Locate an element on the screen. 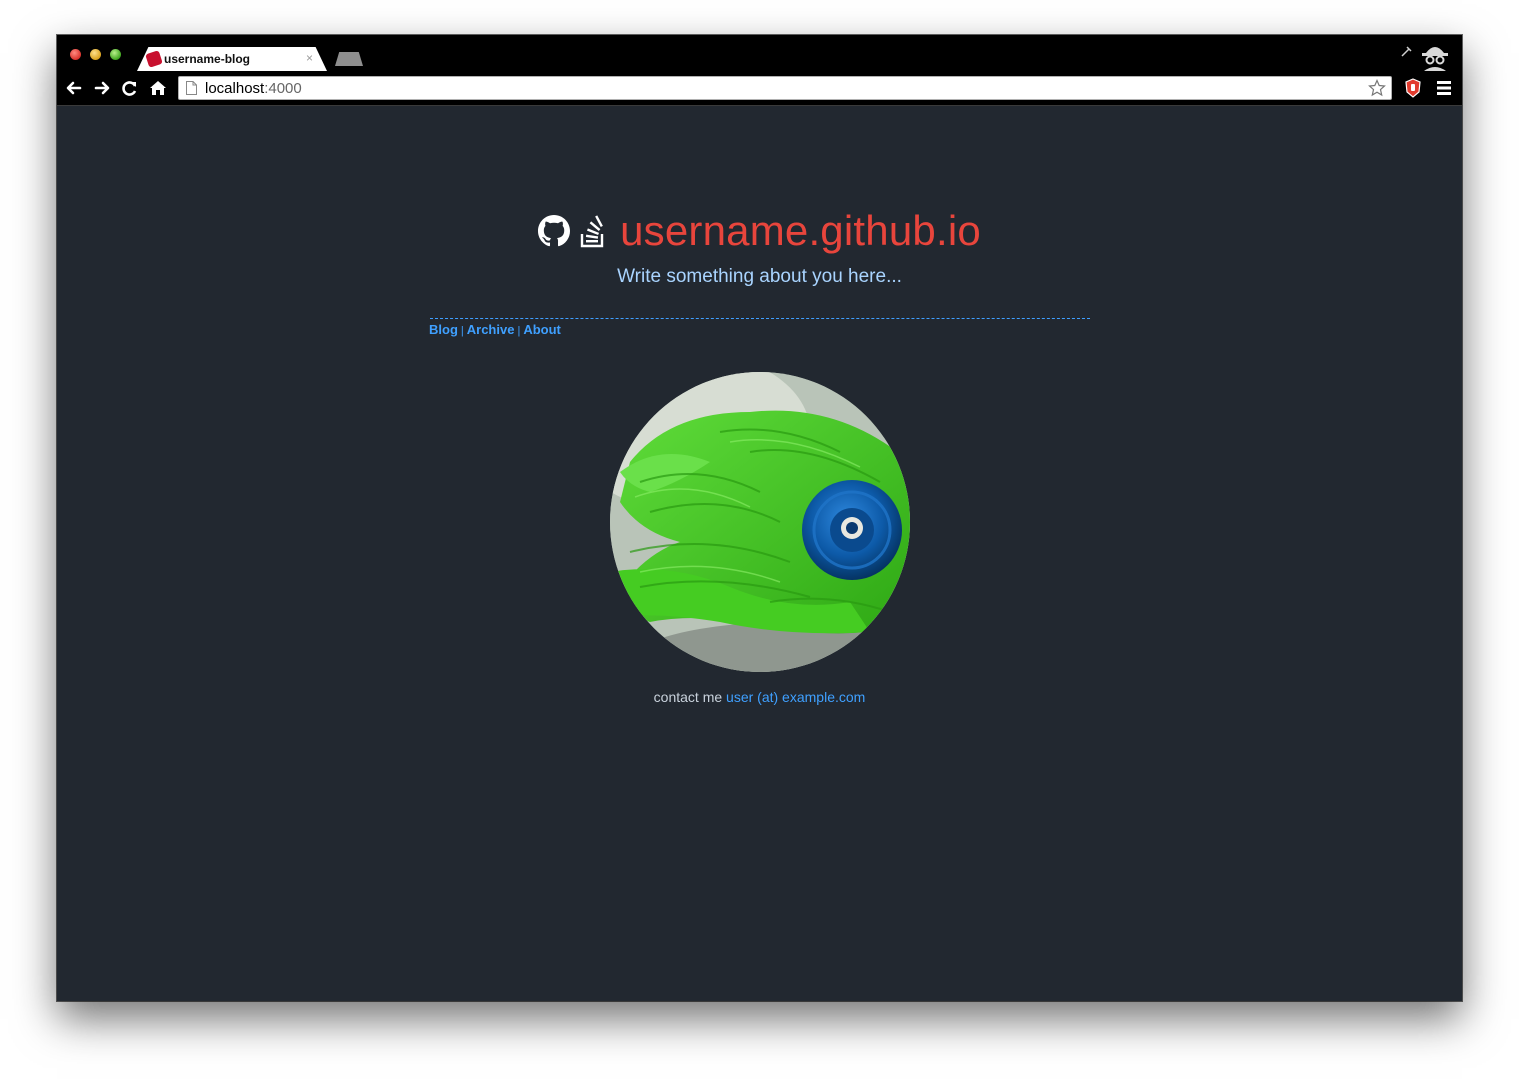  contact-prefix: contact me is located at coordinates (688, 697).